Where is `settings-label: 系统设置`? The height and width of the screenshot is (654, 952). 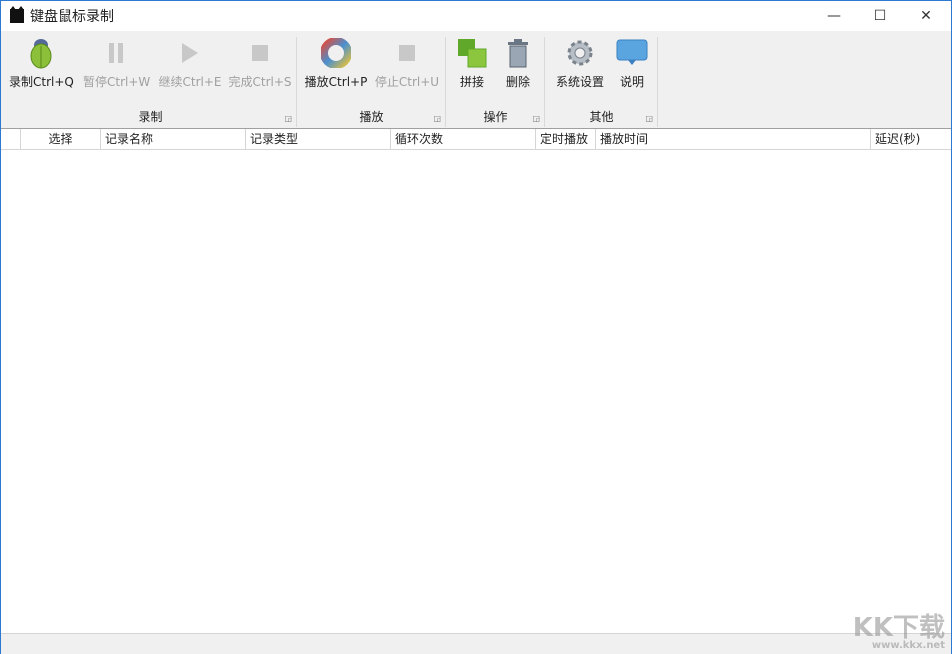 settings-label: 系统设置 is located at coordinates (579, 82).